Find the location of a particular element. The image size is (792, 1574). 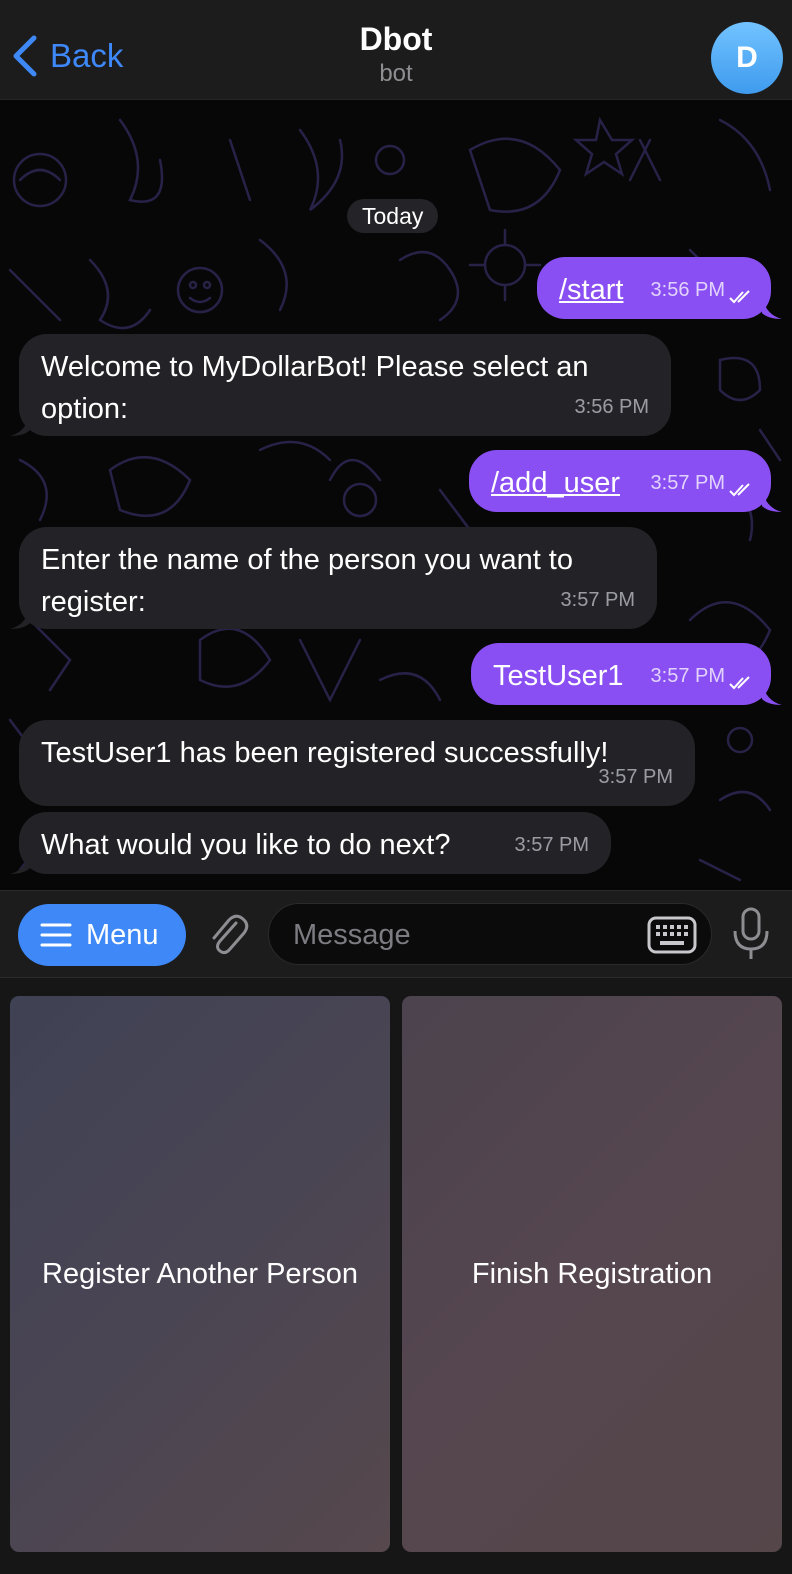

back-button: Back is located at coordinates (66, 56).